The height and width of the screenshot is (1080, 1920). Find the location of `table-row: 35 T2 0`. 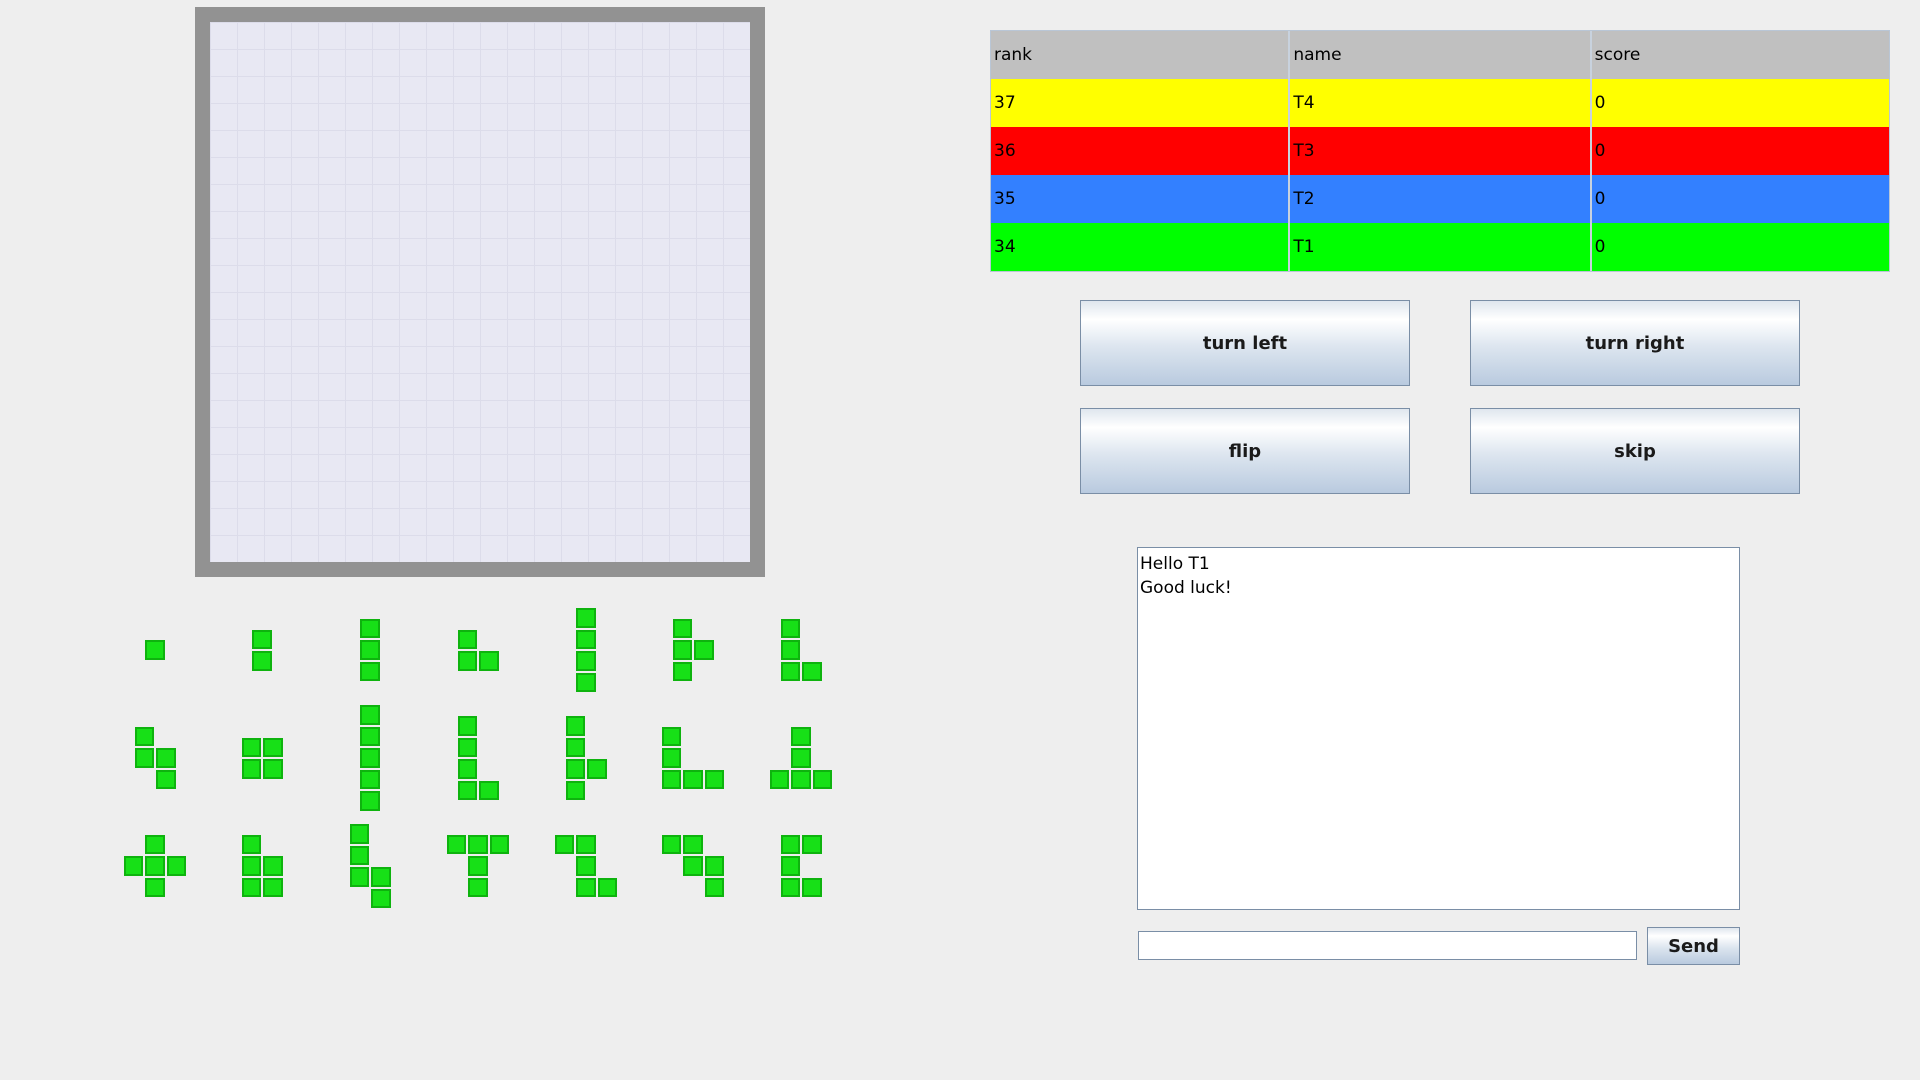

table-row: 35 T2 0 is located at coordinates (1440, 199).